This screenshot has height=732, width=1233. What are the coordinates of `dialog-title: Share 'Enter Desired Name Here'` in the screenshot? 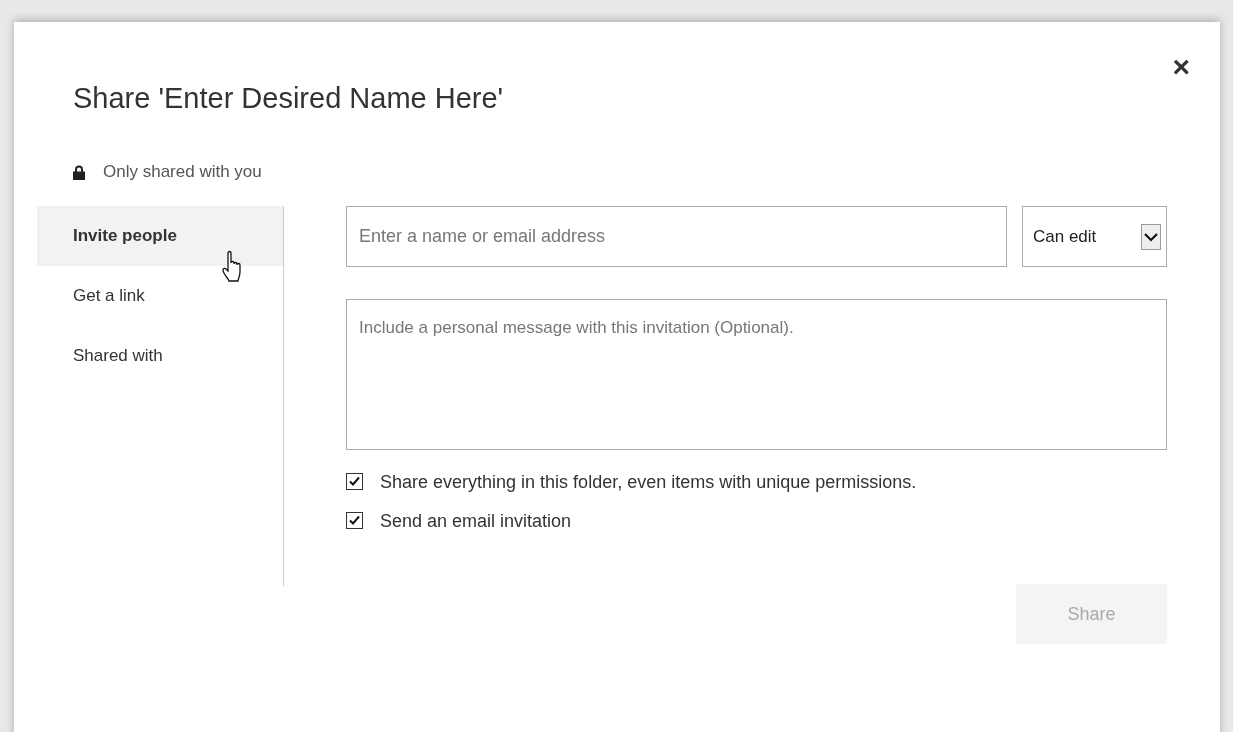 It's located at (289, 98).